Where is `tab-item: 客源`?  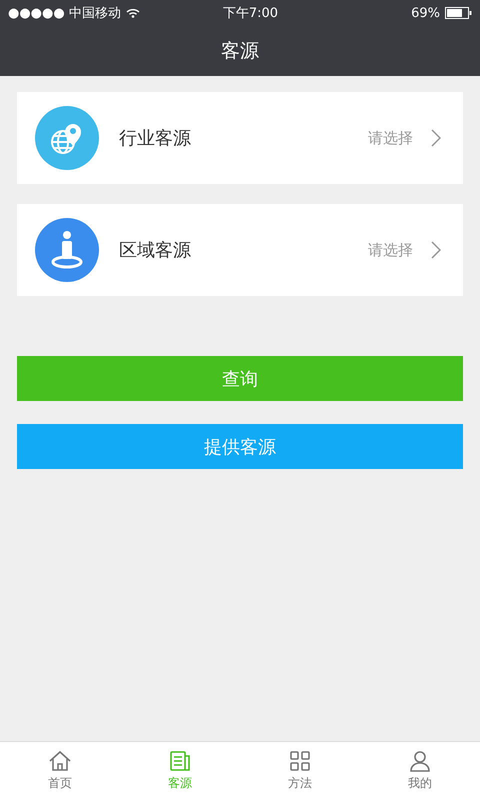 tab-item: 客源 is located at coordinates (180, 771).